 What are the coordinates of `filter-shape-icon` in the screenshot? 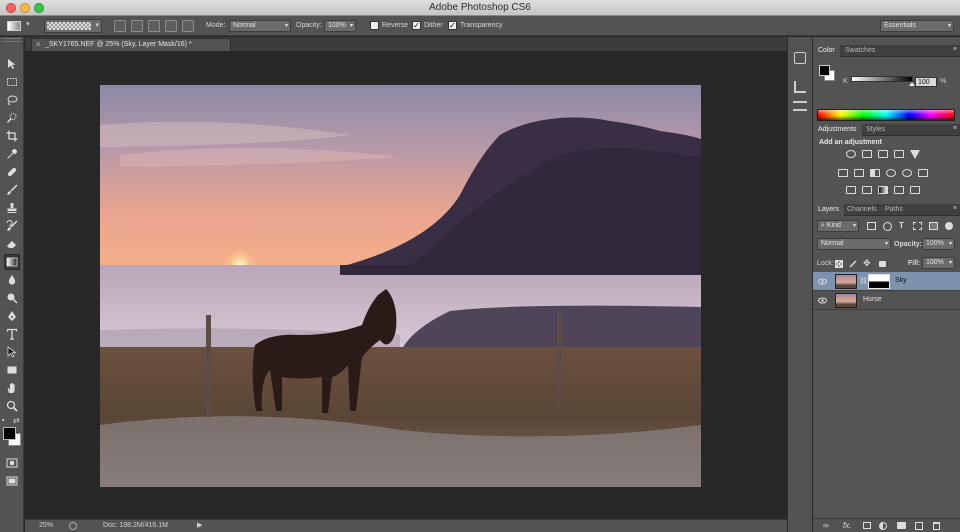 It's located at (917, 226).